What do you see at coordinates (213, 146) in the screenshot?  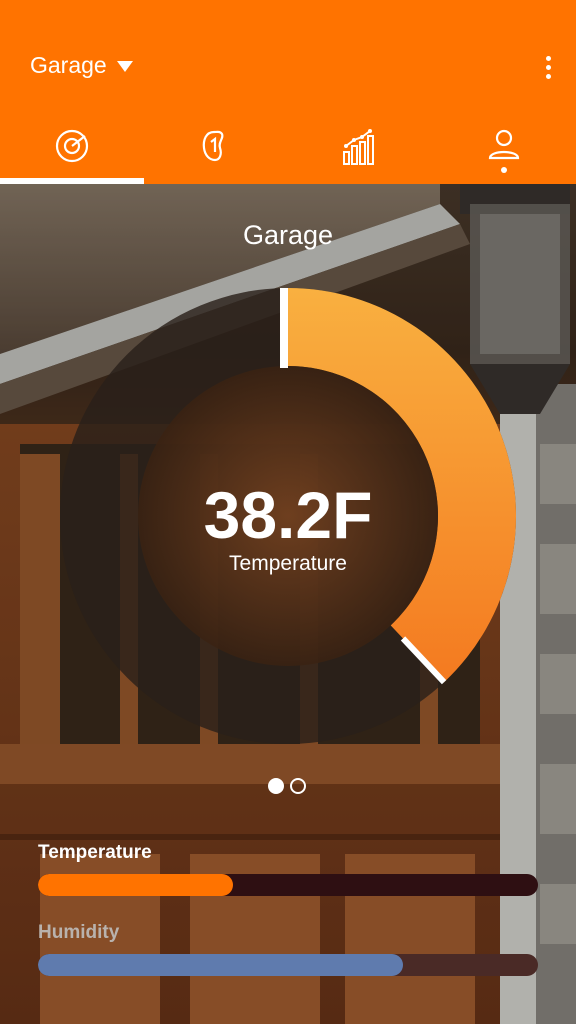 I see `sensor-icon` at bounding box center [213, 146].